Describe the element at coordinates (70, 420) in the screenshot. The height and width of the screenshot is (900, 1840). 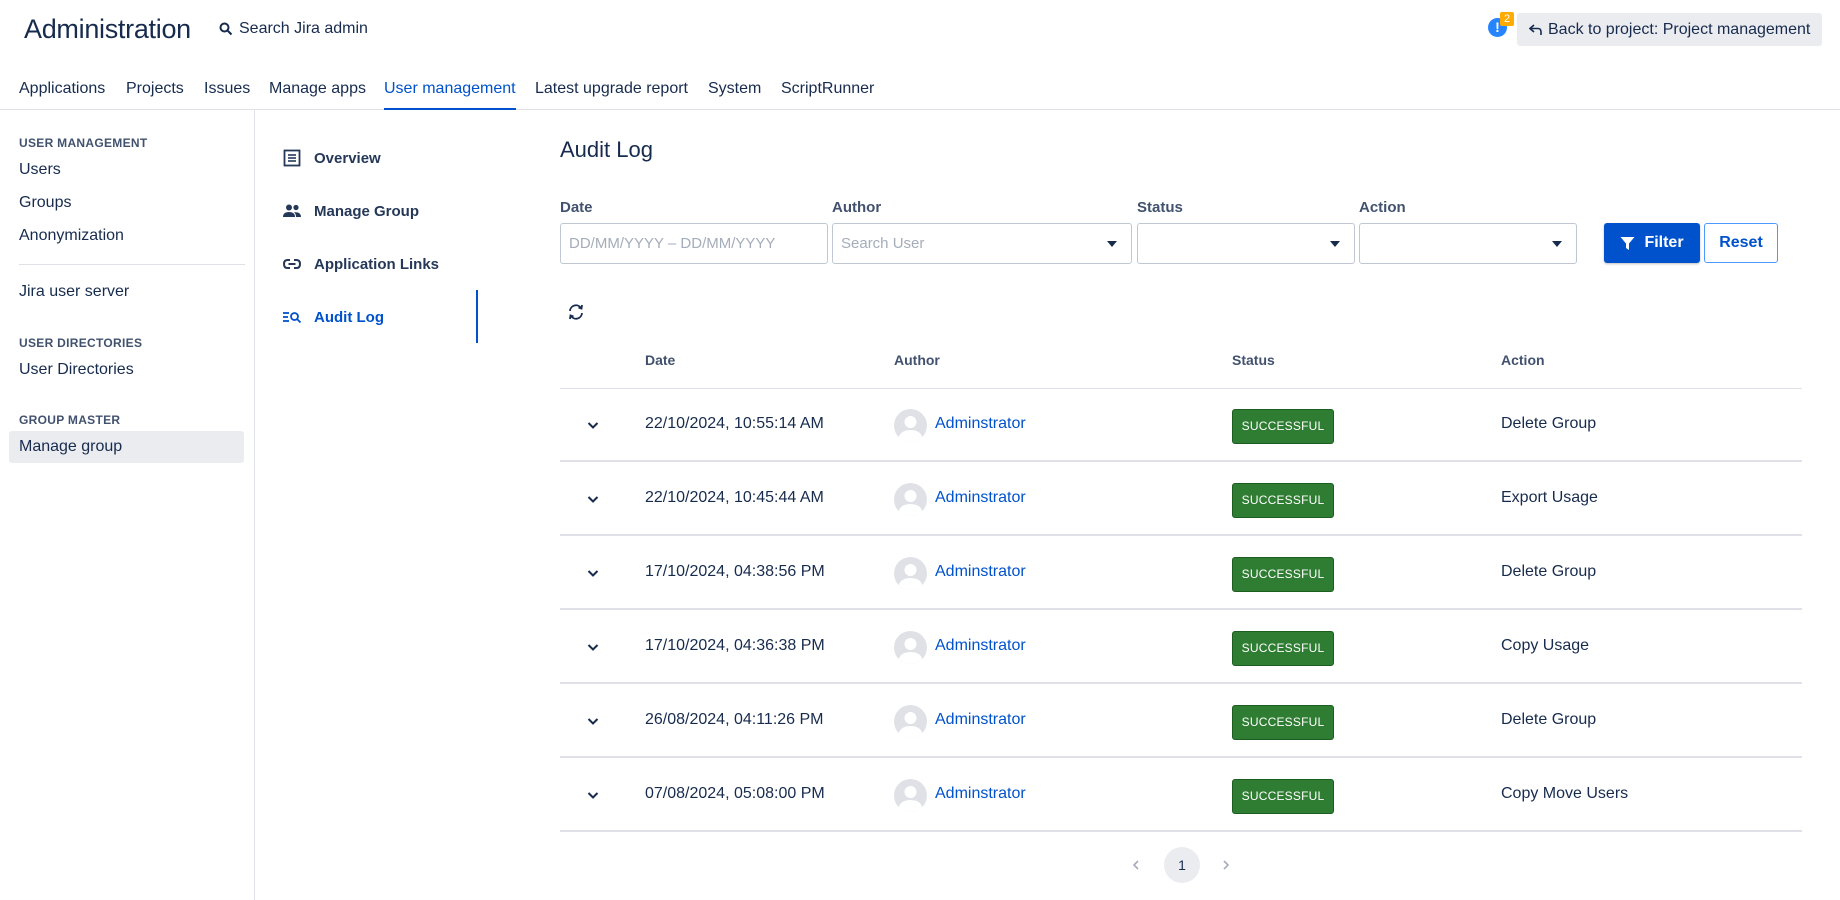
I see `sidebar-heading-group-master: GROUP MASTER` at that location.